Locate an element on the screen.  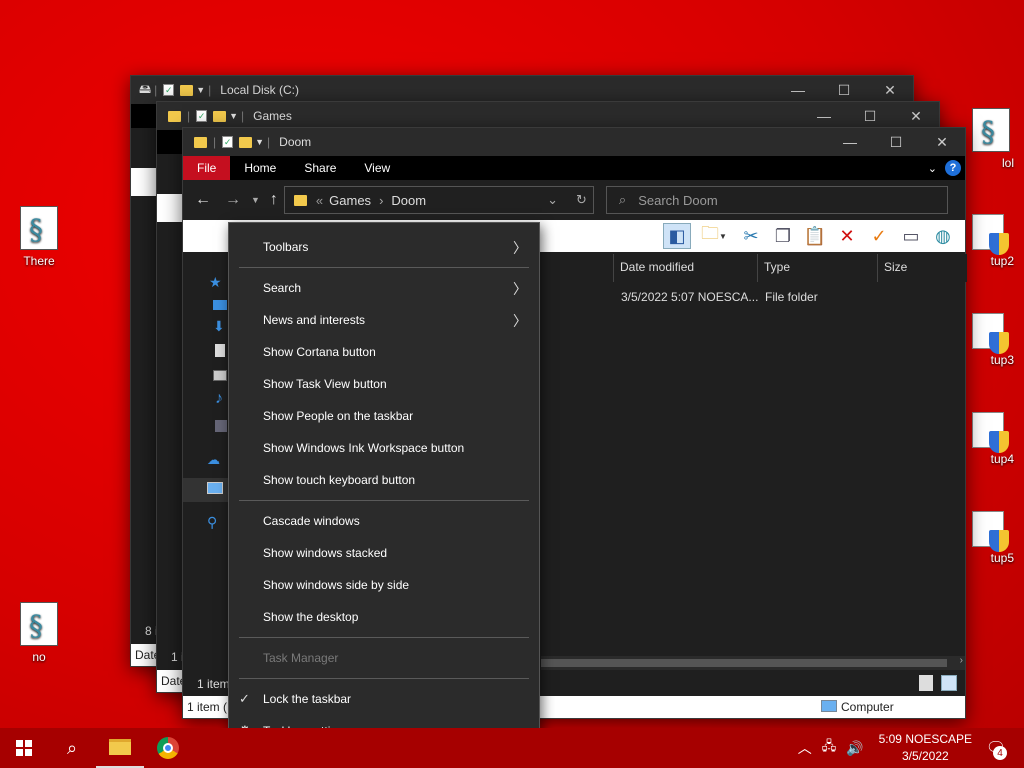
details-view-icon is located at coordinates (926, 683).